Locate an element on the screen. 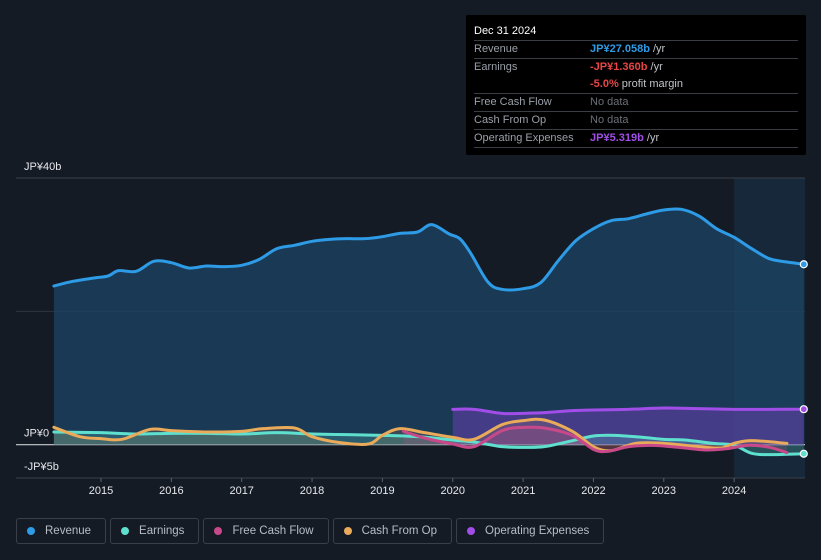 The height and width of the screenshot is (560, 821). x-tick-label: 2016 is located at coordinates (171, 491).